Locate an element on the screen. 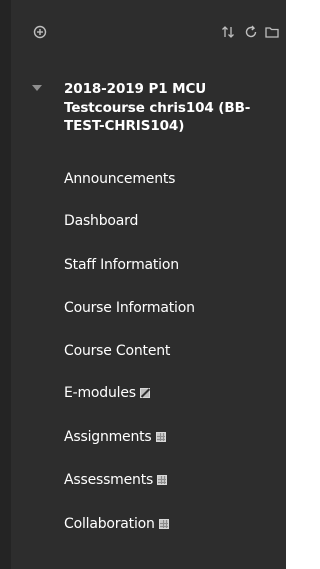 Image resolution: width=320 pixels, height=569 pixels. menu-item-course-content: Course Content is located at coordinates (117, 351).